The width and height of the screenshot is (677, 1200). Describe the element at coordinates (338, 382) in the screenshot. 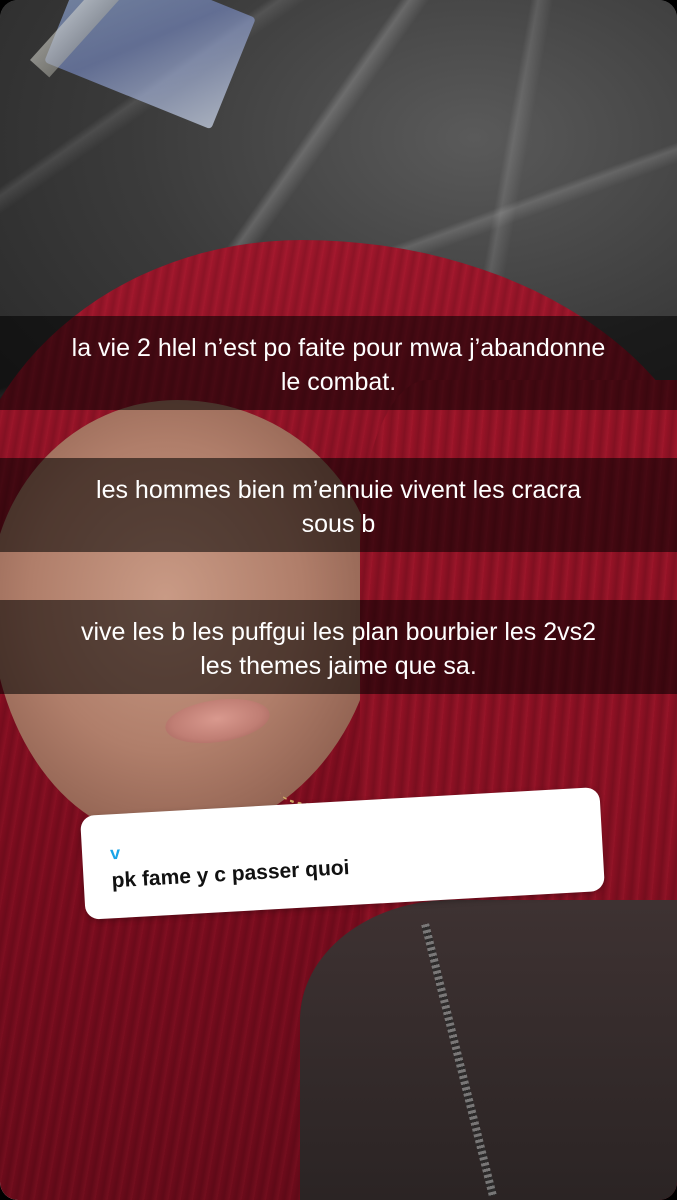

I see `caption-1-line-2: le combat.` at that location.